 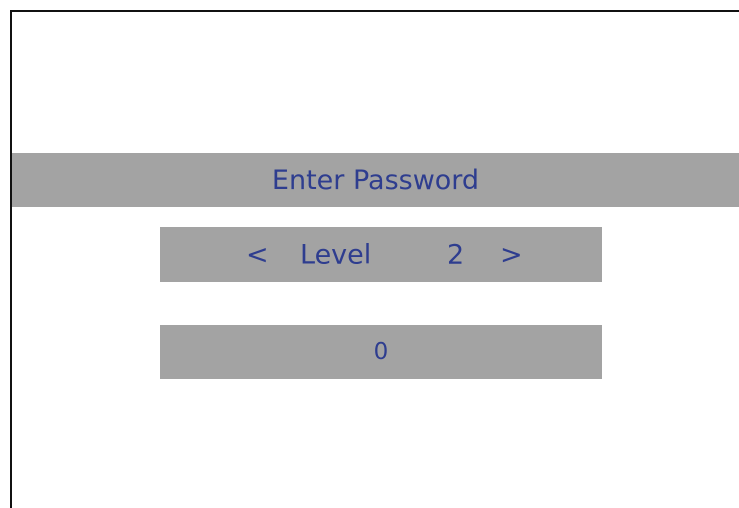 I want to click on password-value: 0, so click(x=381, y=351).